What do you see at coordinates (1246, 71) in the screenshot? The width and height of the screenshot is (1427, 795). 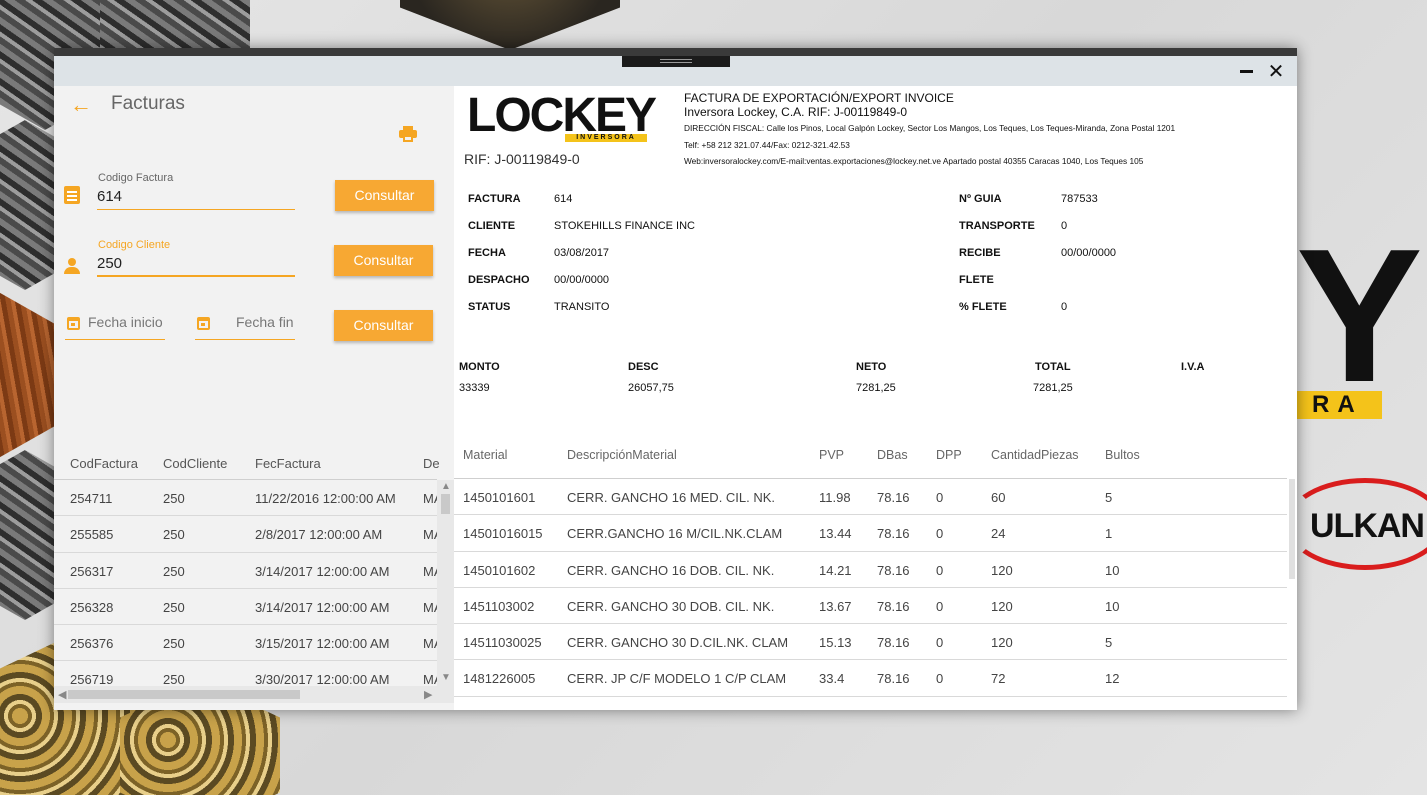 I see `minimize-button` at bounding box center [1246, 71].